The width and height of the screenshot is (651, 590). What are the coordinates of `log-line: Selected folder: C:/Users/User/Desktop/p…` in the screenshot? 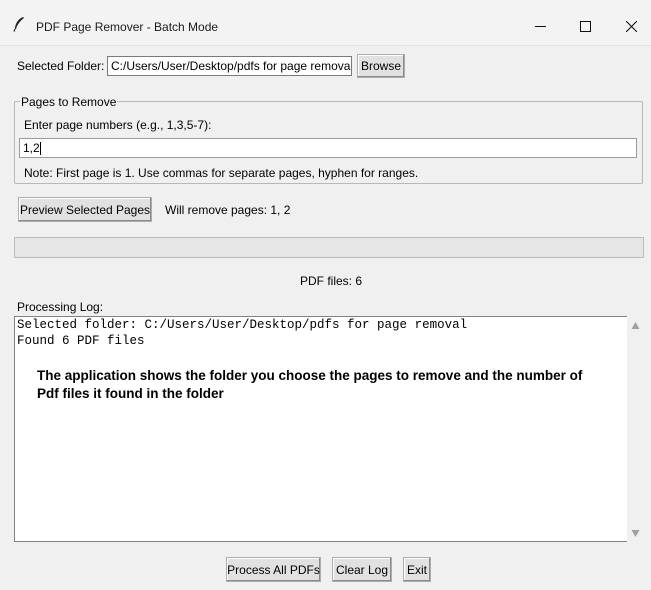 It's located at (242, 325).